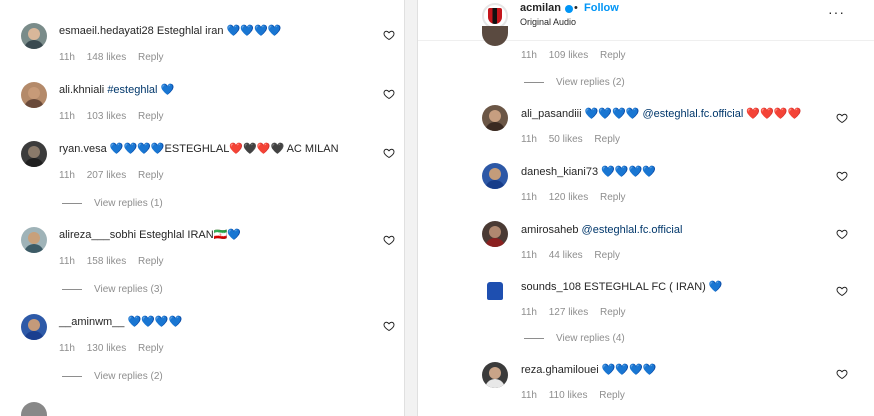  I want to click on comment-likes: 120 likes, so click(568, 197).